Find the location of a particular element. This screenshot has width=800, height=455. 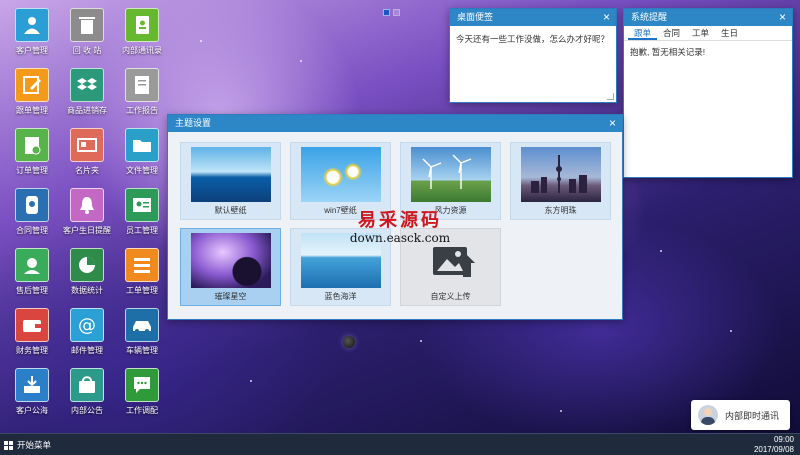

avatar is located at coordinates (708, 415).